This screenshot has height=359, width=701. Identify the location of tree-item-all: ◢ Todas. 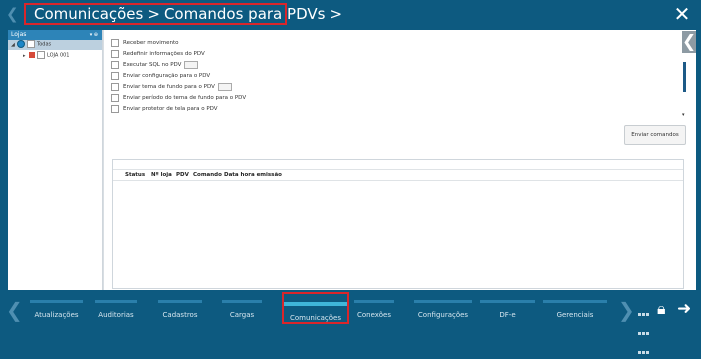
(31, 44).